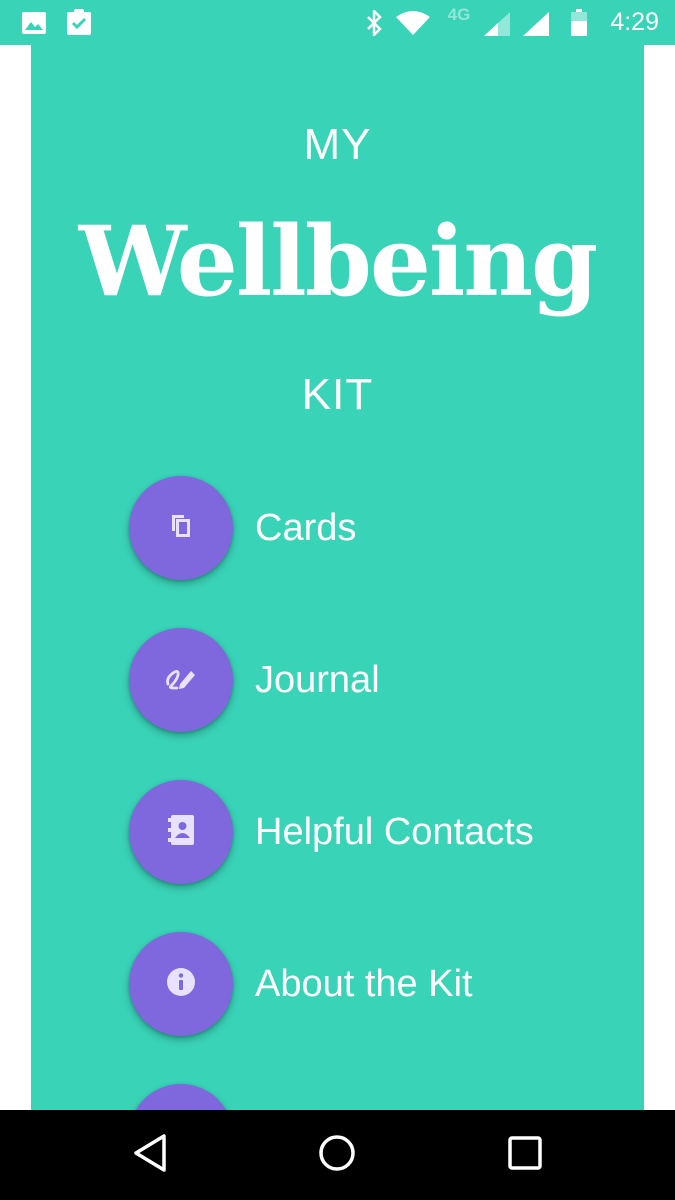  What do you see at coordinates (364, 983) in the screenshot?
I see `menu-label-about-the-kit: About the Kit` at bounding box center [364, 983].